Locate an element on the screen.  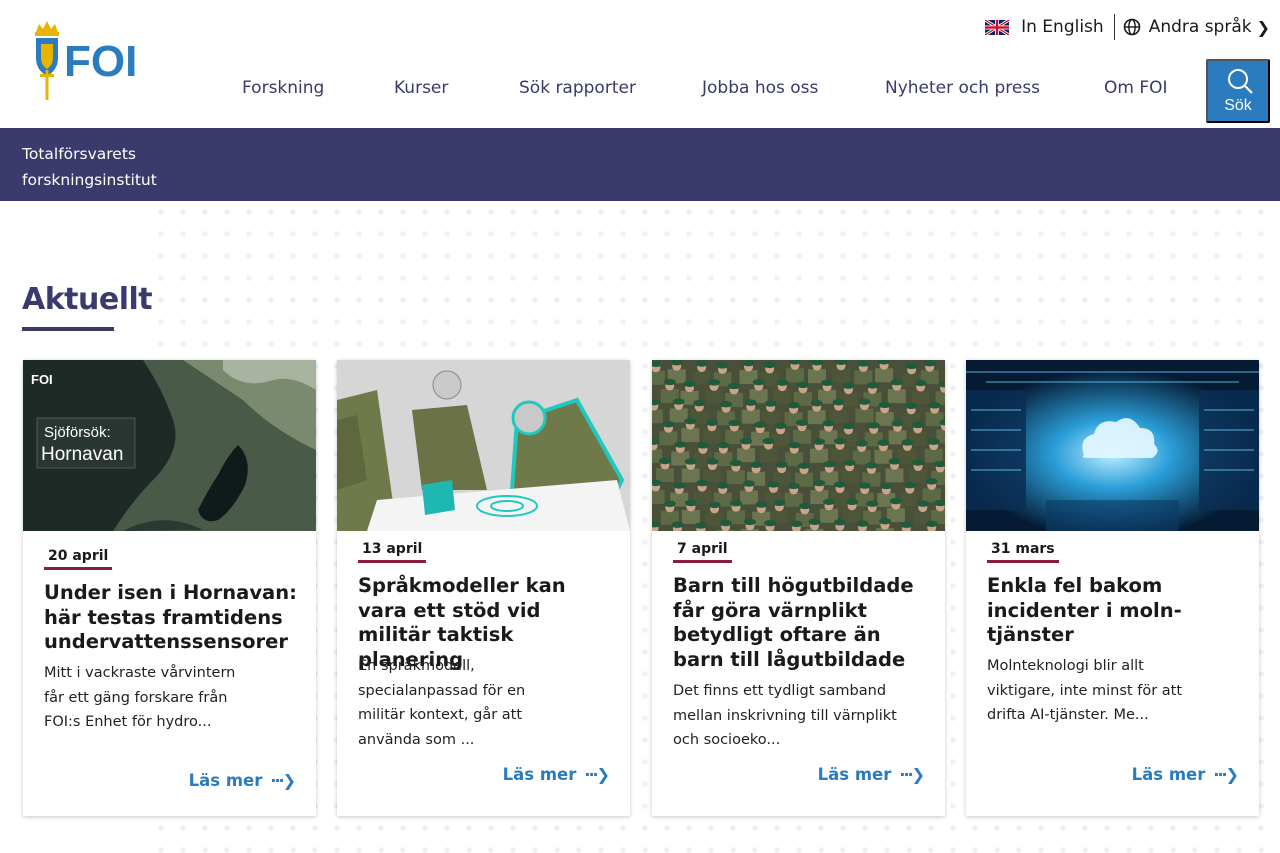
org-tagline: Totalförsvarets forskningsinstitut is located at coordinates (122, 167).